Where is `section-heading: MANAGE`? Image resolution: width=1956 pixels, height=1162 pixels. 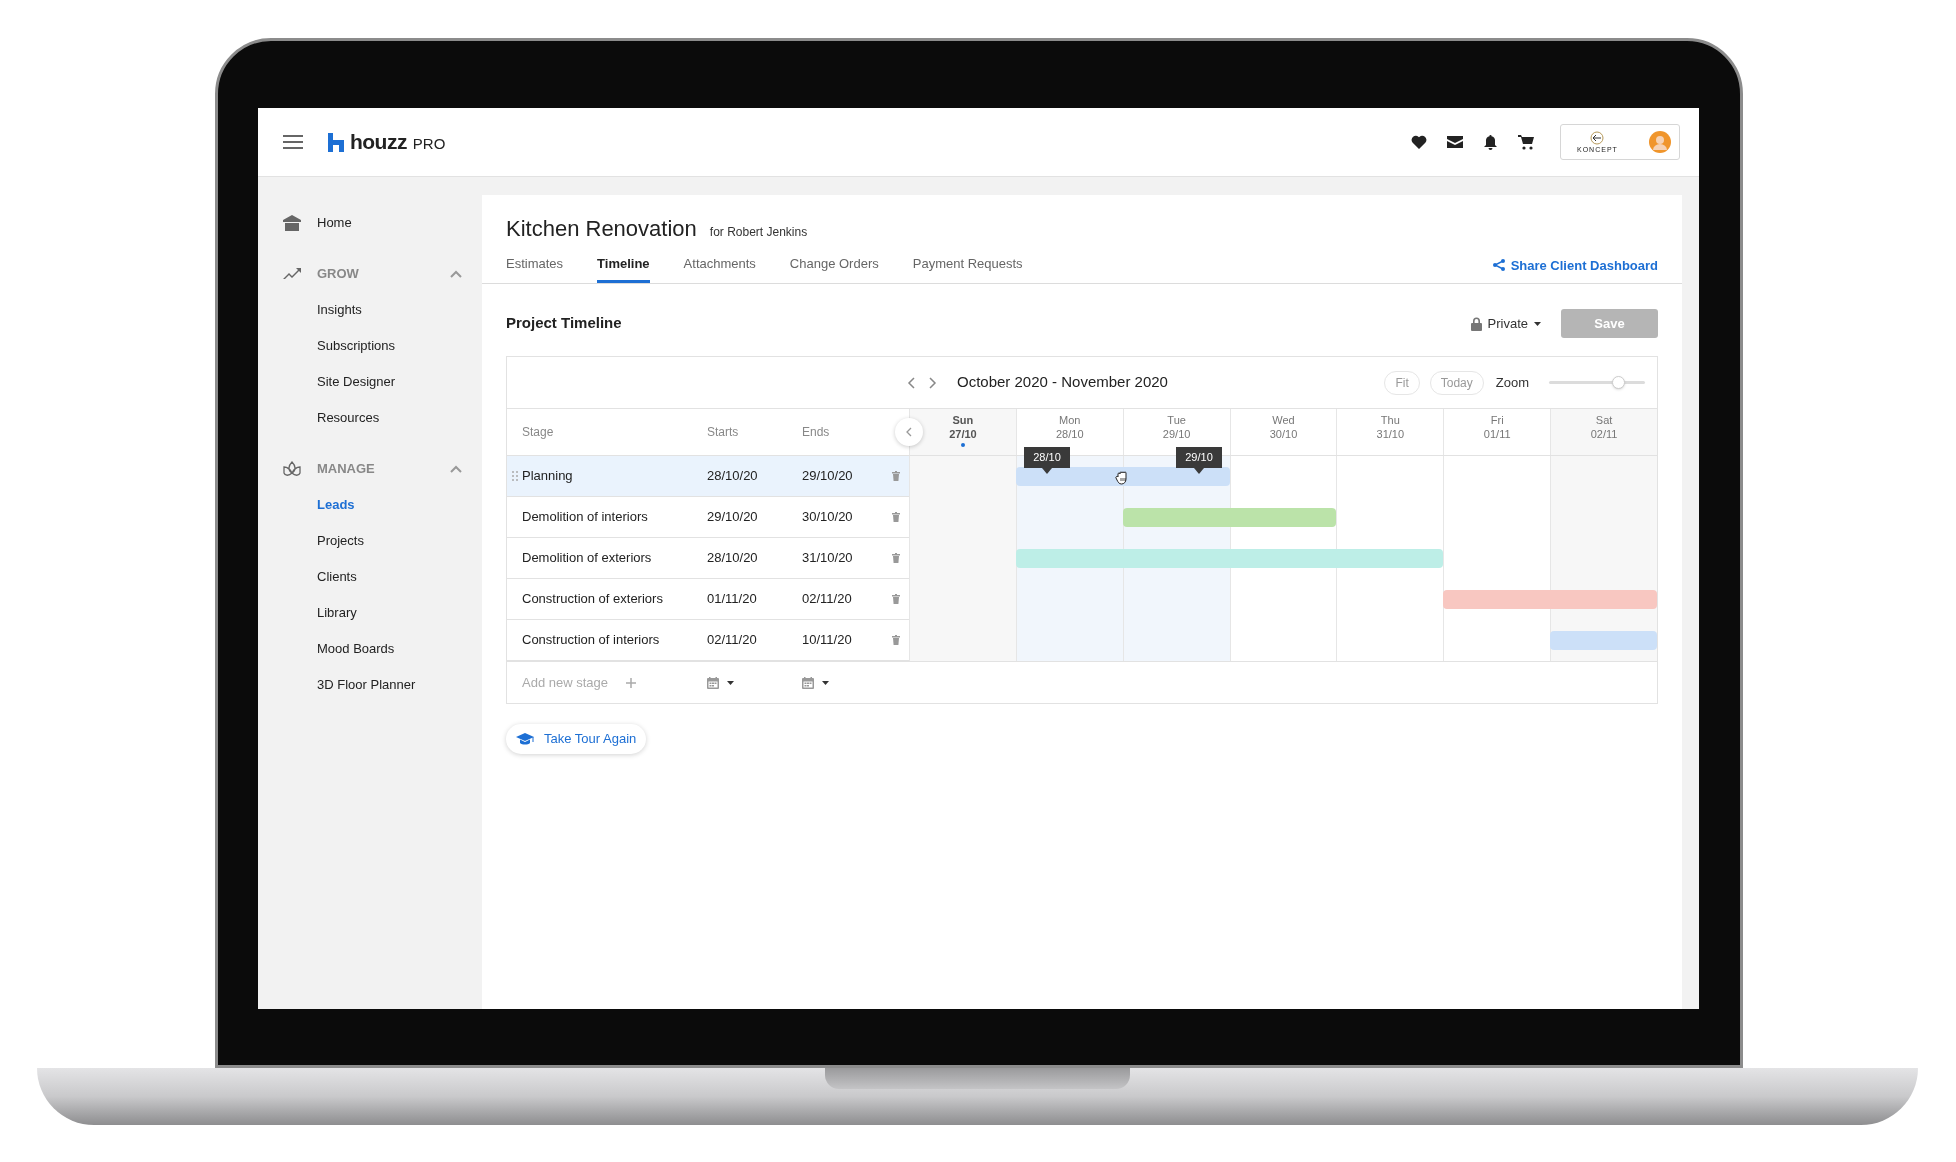 section-heading: MANAGE is located at coordinates (346, 469).